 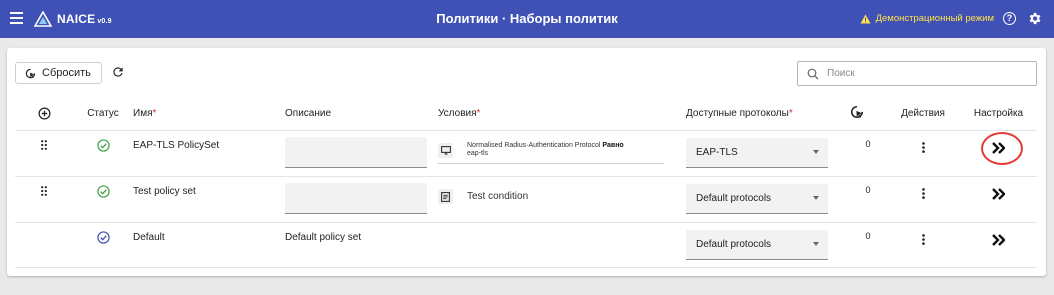 What do you see at coordinates (1034, 18) in the screenshot?
I see `settings-gear-icon` at bounding box center [1034, 18].